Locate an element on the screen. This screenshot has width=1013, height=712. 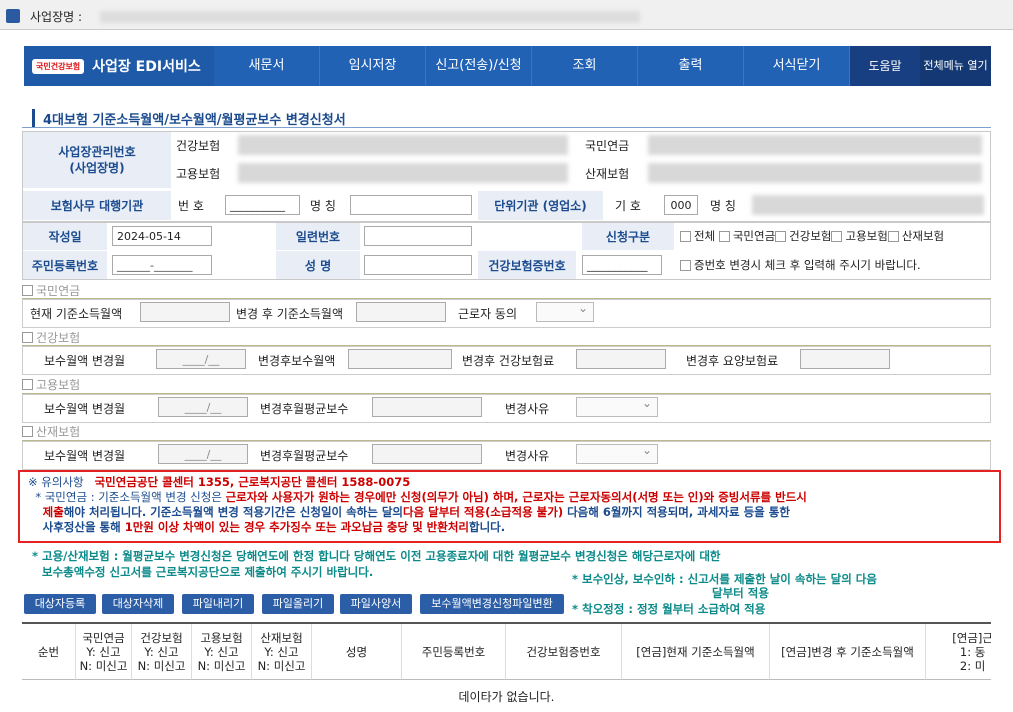
industrial-month-label: 보수월액 변경월 is located at coordinates (85, 455).